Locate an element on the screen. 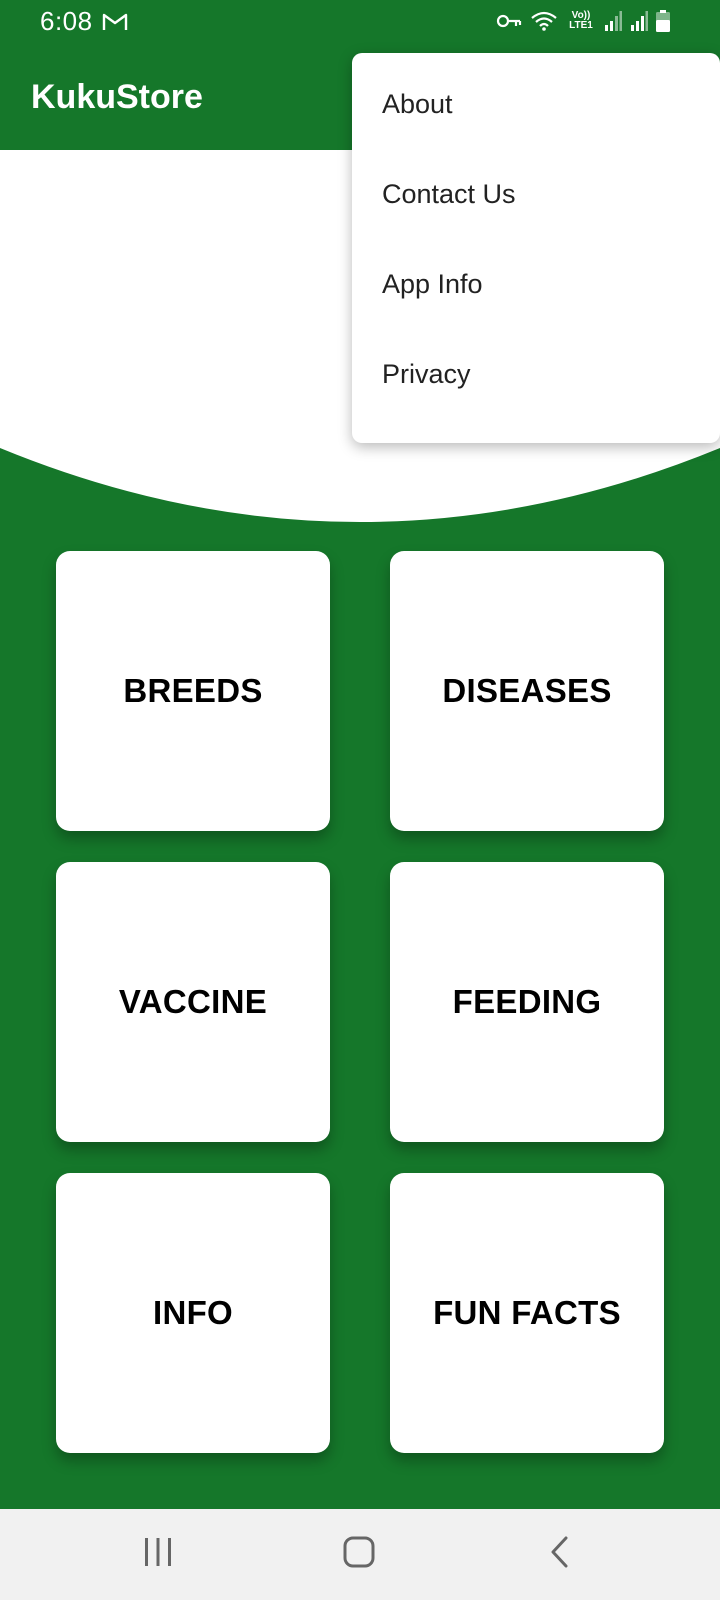 The height and width of the screenshot is (1600, 720). recent-apps-icon is located at coordinates (158, 1554).